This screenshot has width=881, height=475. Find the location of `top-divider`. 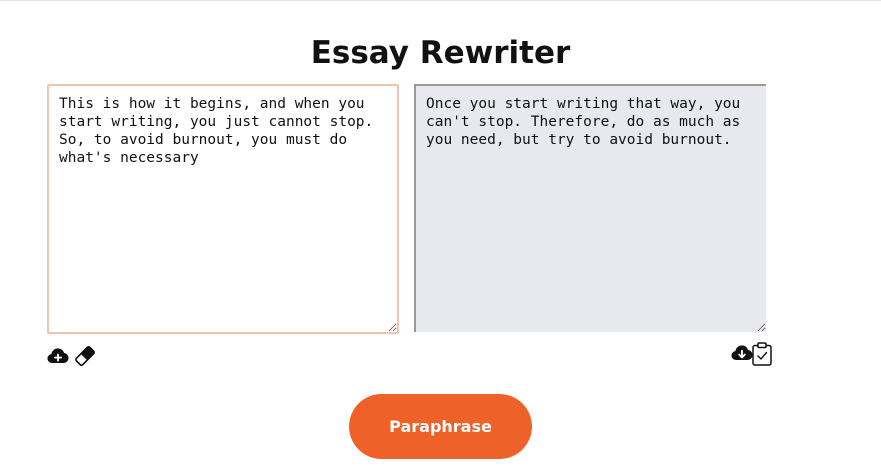

top-divider is located at coordinates (440, 0).